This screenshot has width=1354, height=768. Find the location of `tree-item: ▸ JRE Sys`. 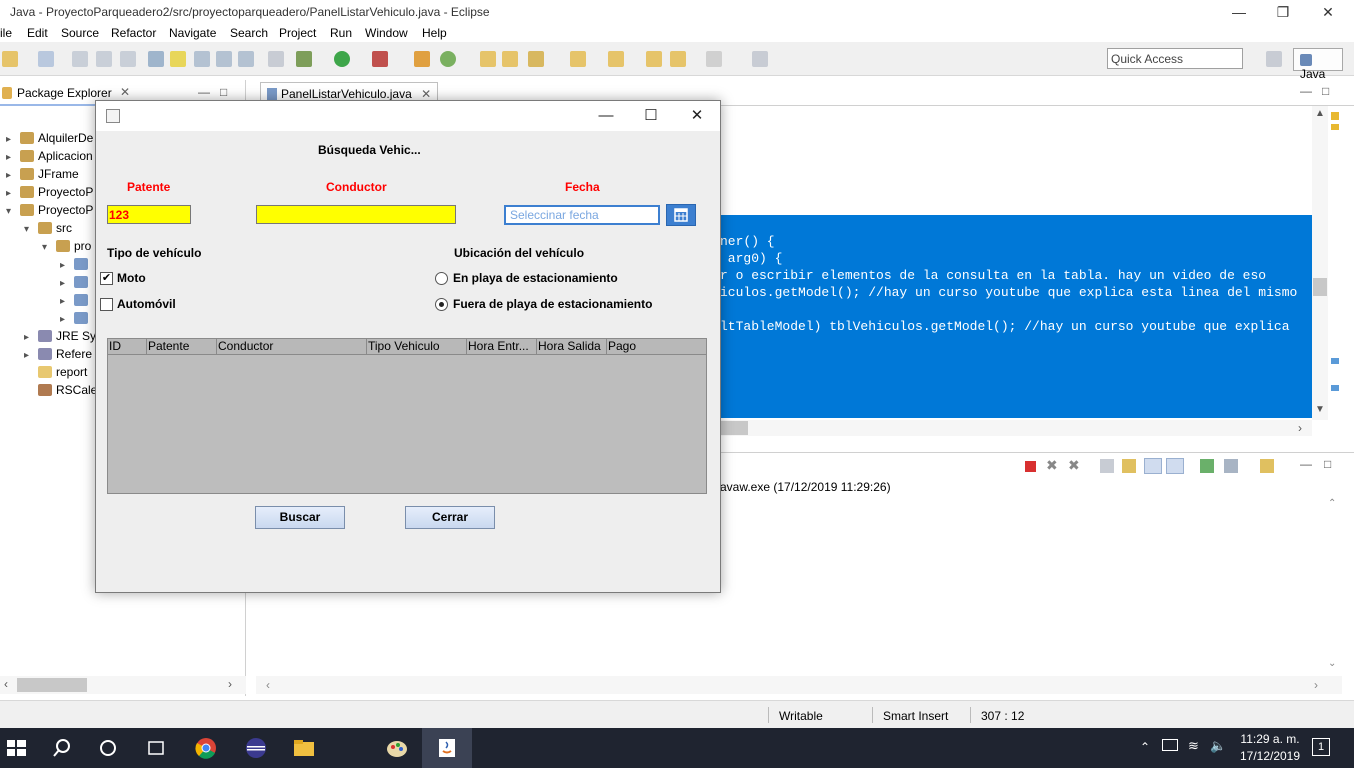

tree-item: ▸ JRE Sys is located at coordinates (63, 338).